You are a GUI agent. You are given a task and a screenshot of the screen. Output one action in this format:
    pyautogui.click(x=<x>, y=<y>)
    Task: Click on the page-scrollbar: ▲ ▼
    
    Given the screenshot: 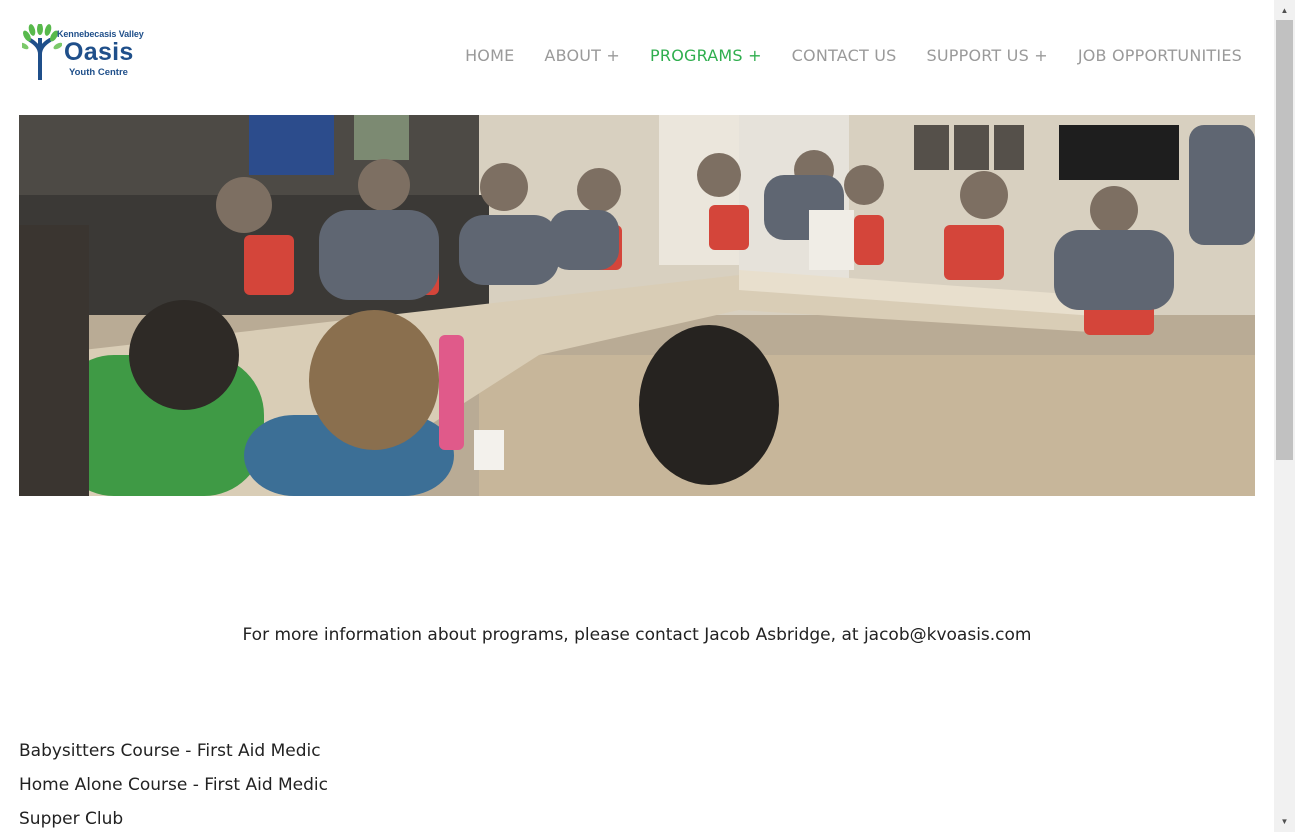 What is the action you would take?
    pyautogui.click(x=1284, y=416)
    